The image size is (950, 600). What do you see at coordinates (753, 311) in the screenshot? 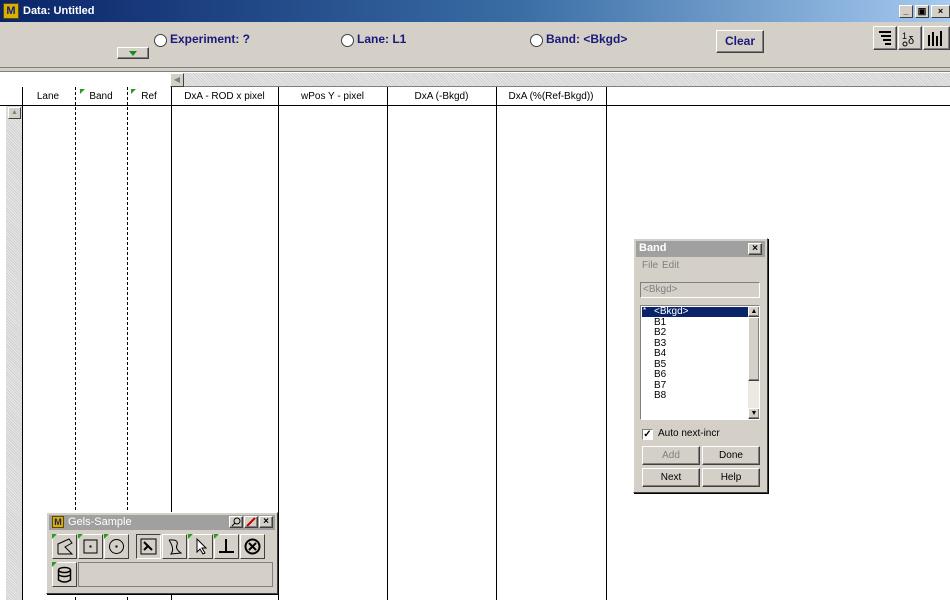
I see `list-scroll-up-button: ▲` at bounding box center [753, 311].